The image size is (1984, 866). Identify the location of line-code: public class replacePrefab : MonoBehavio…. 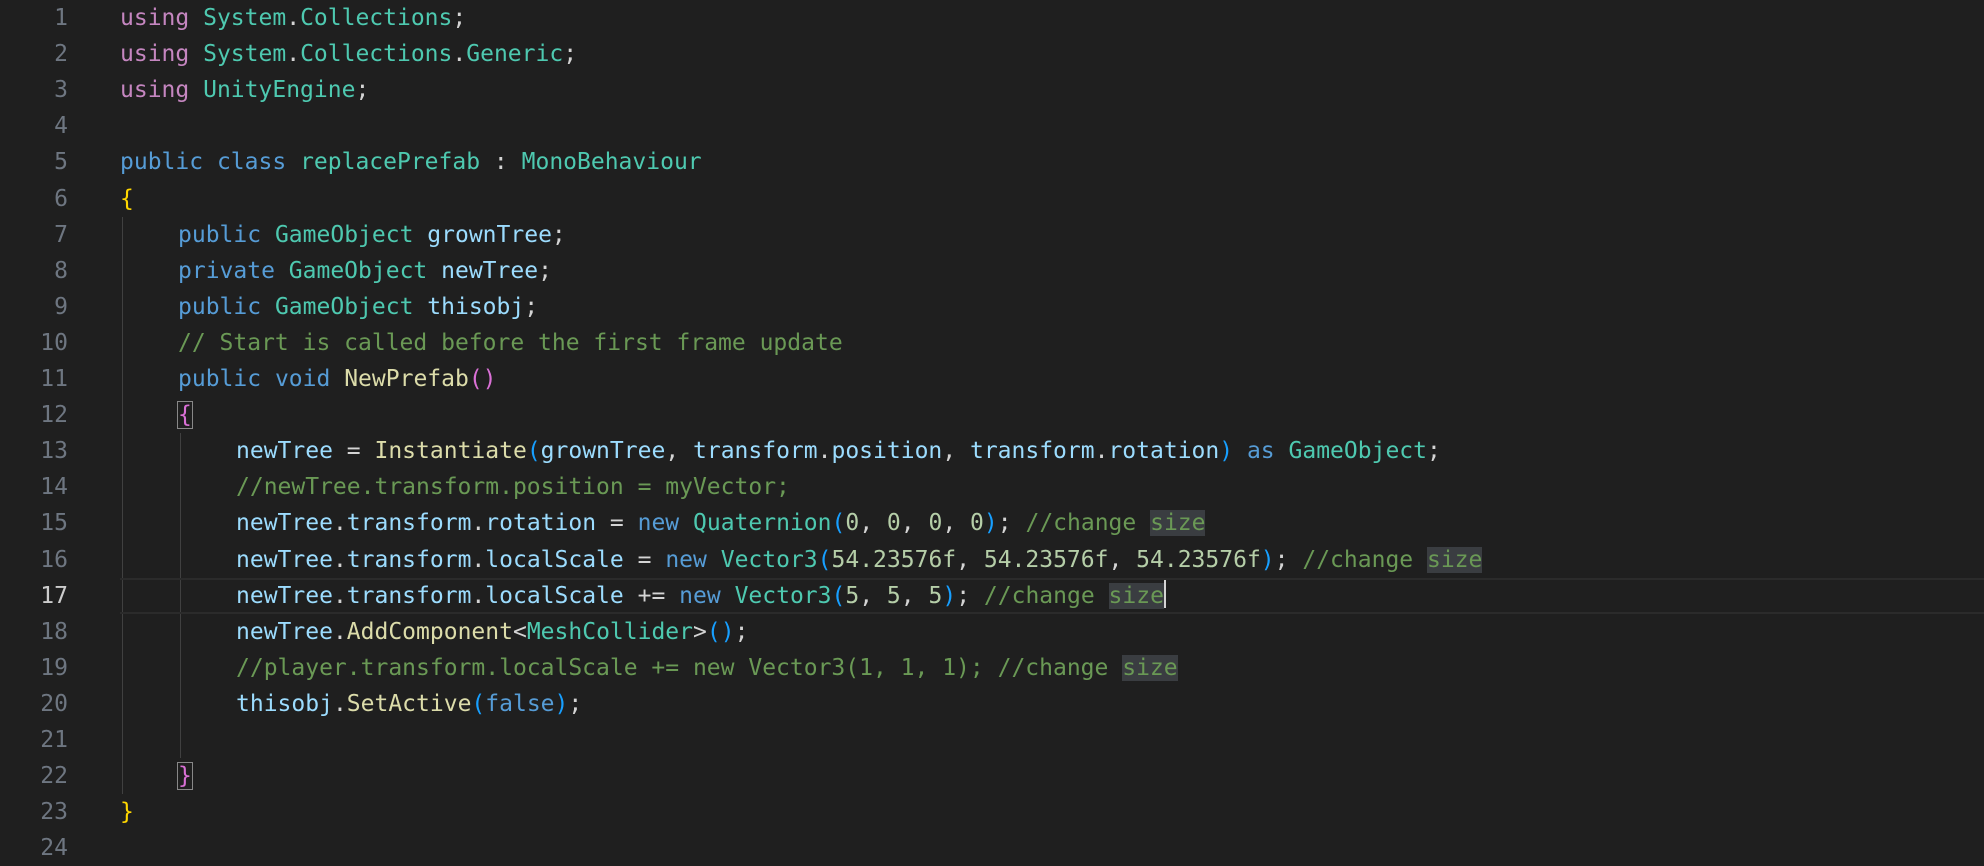
(411, 162).